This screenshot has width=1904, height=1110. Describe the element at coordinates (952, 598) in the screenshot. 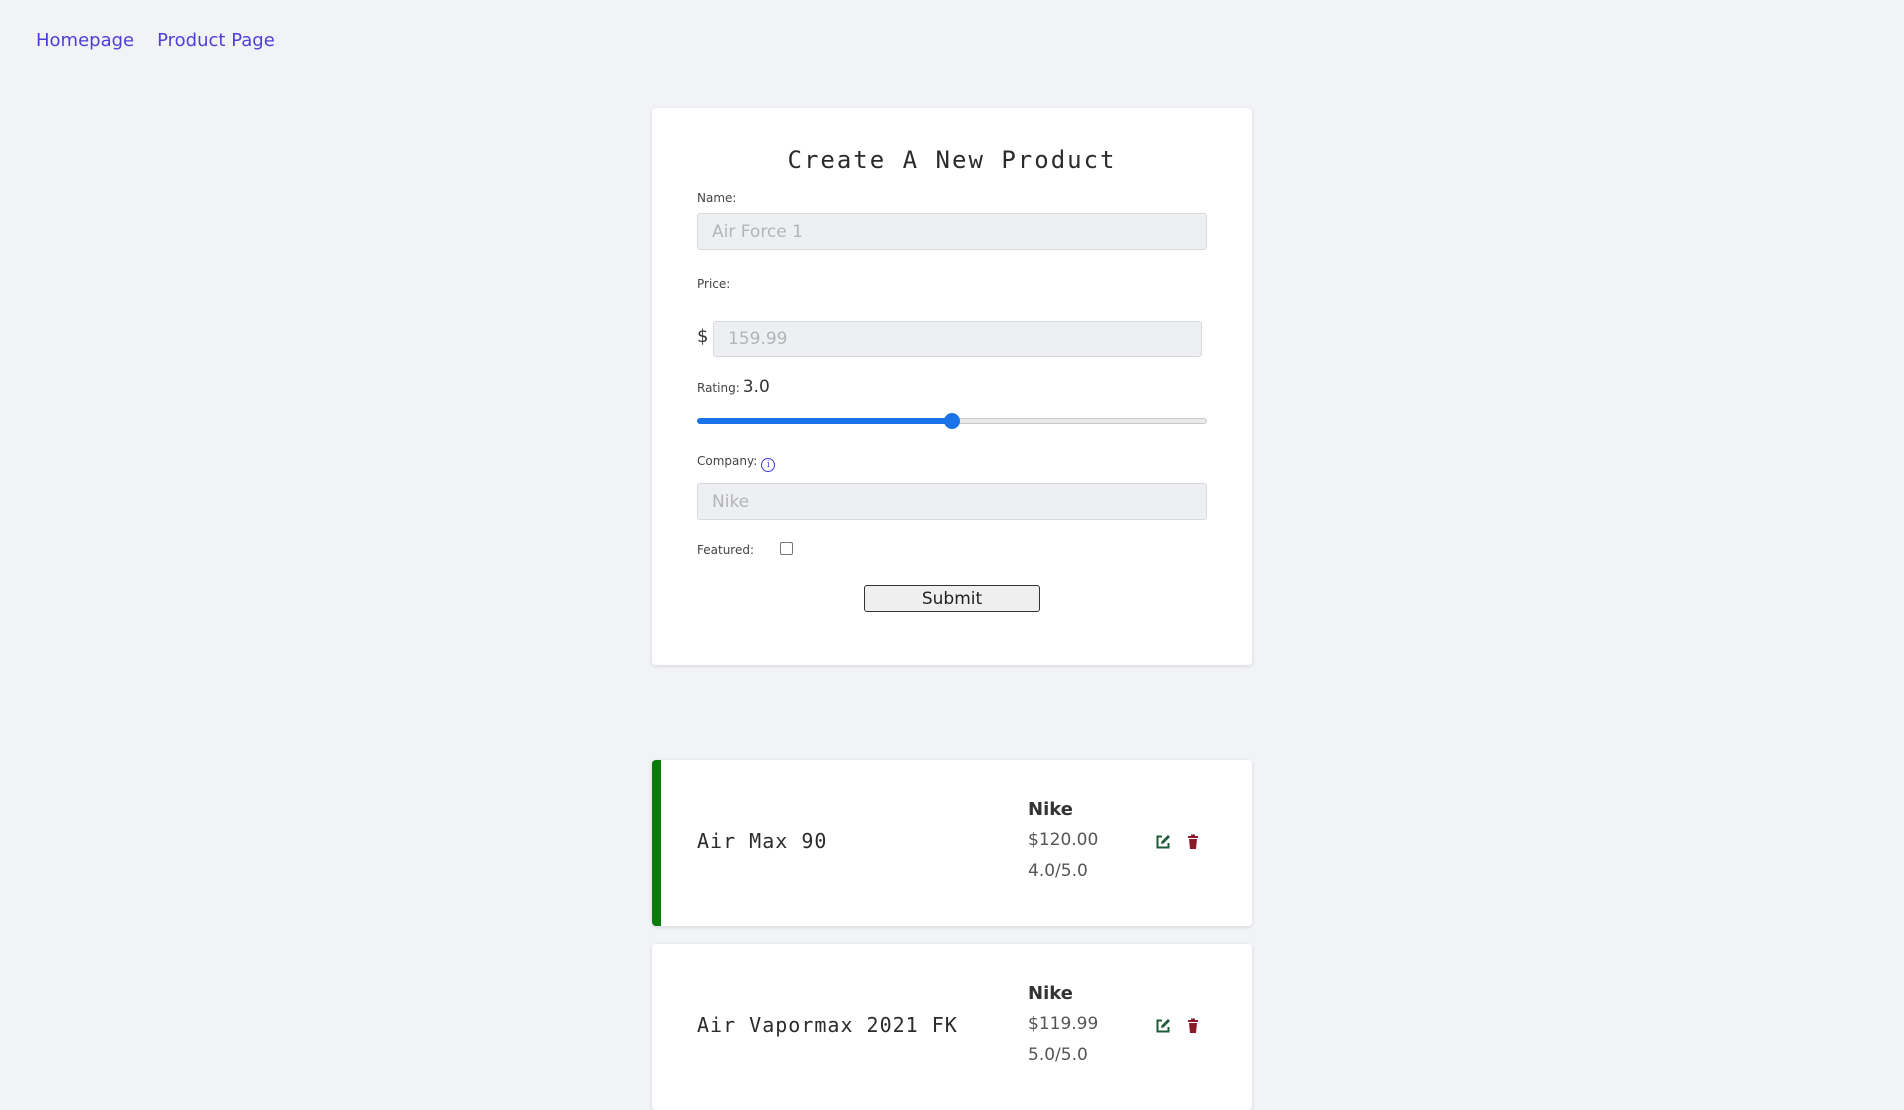

I see `submit-button: Submit` at that location.